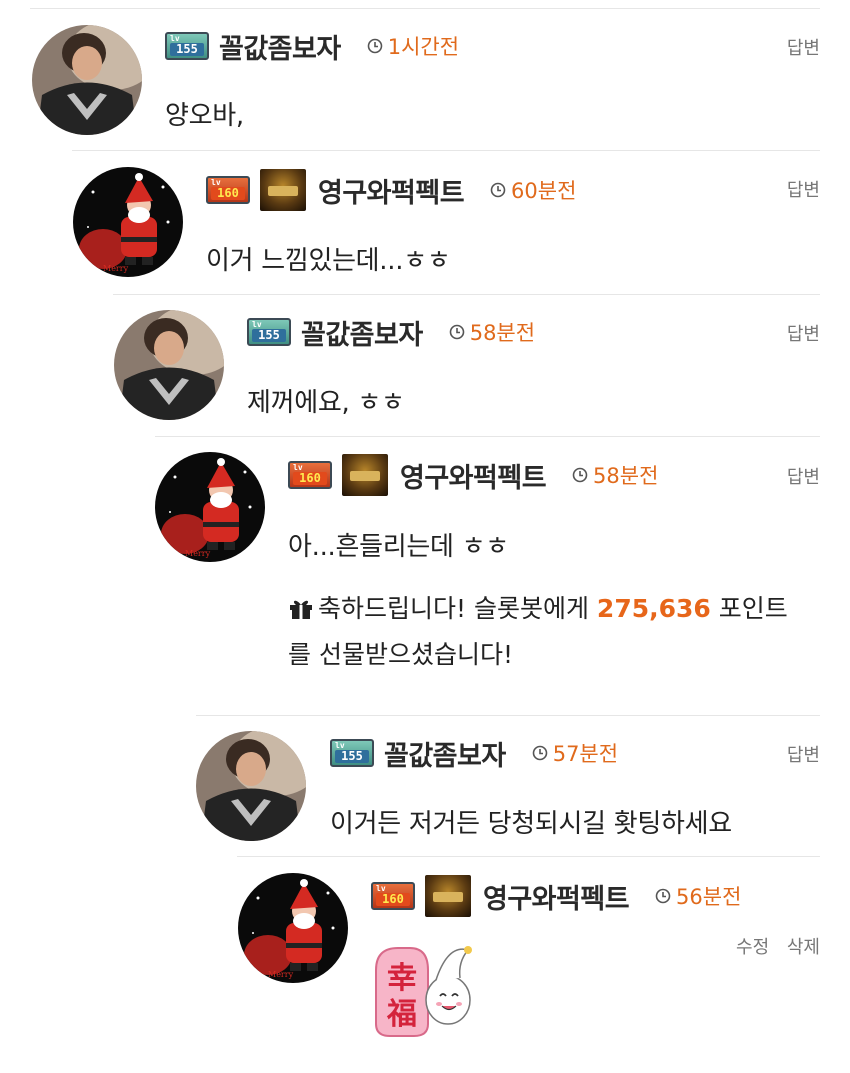  Describe the element at coordinates (533, 190) in the screenshot. I see `timestamp: 60분전` at that location.